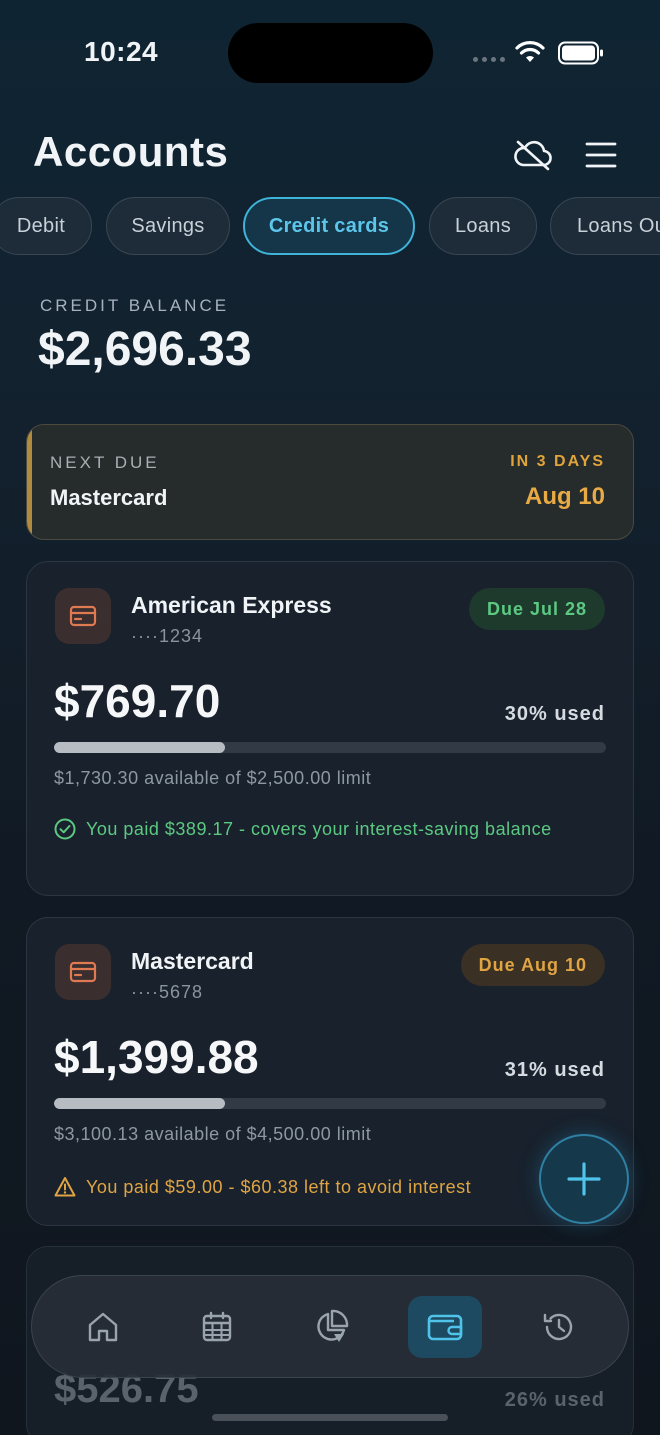 Image resolution: width=660 pixels, height=1435 pixels. I want to click on card-available: $3,100.13 available of $4,500.00 limit, so click(213, 1134).